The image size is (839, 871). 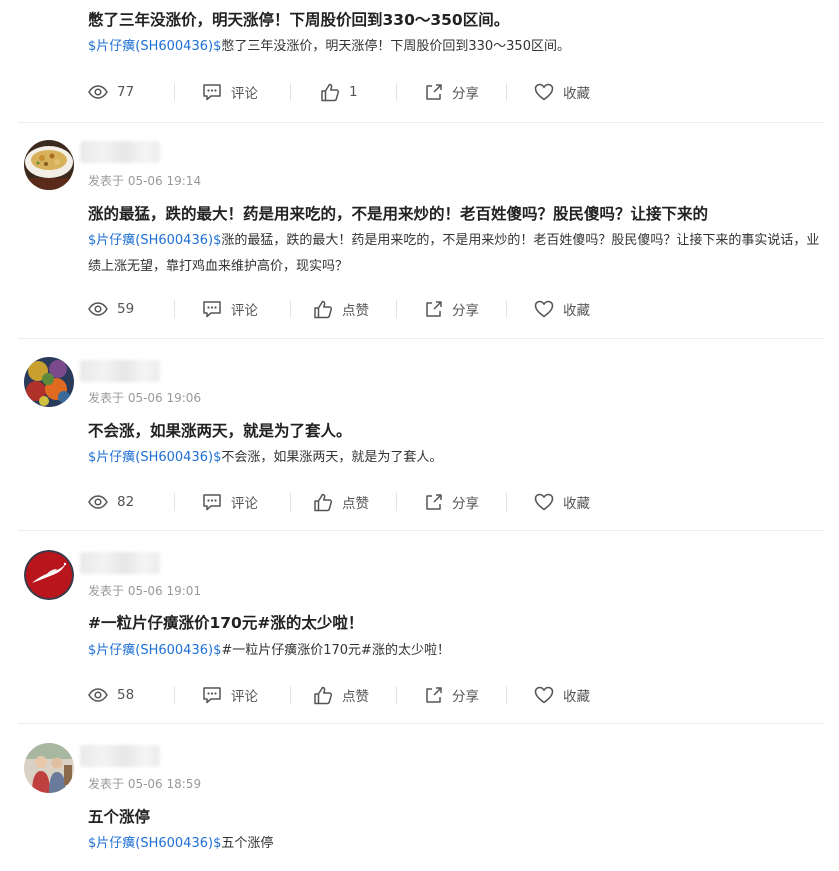 I want to click on post-title: 五个涨停, so click(x=119, y=816).